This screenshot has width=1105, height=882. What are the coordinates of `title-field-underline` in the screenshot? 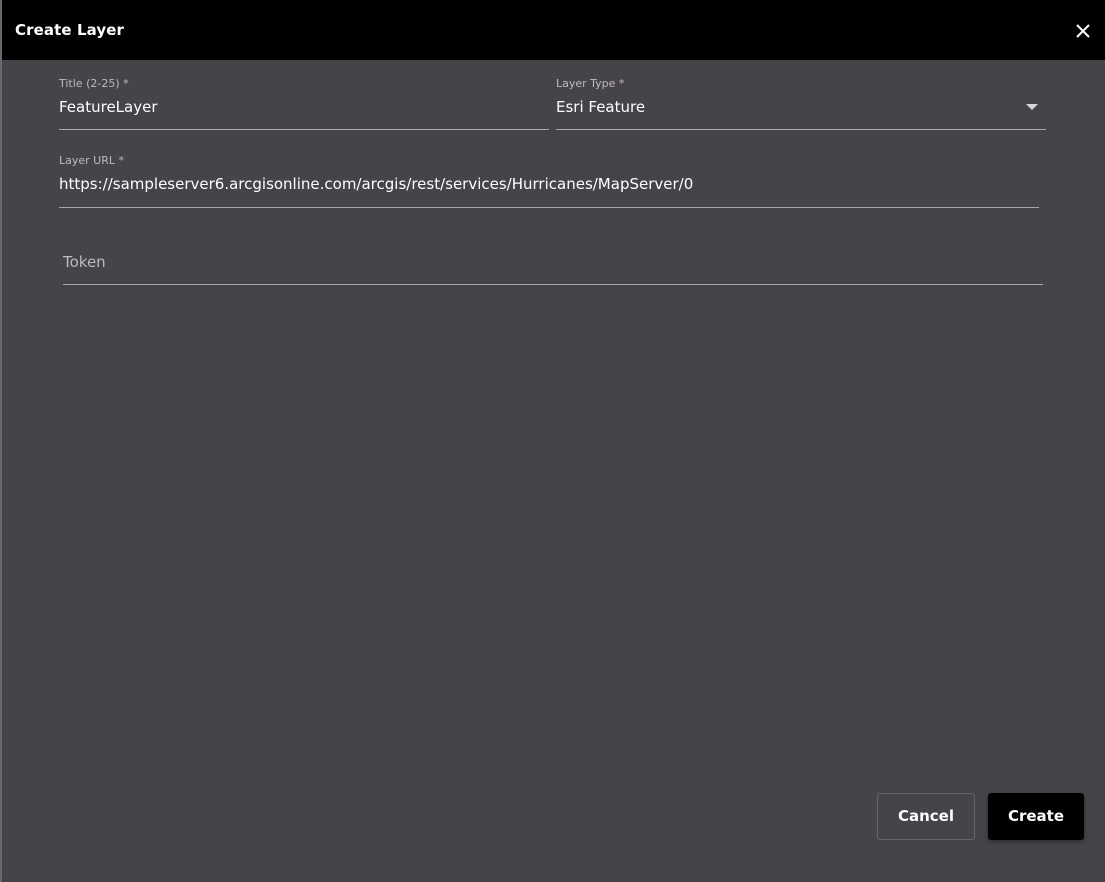 It's located at (304, 129).